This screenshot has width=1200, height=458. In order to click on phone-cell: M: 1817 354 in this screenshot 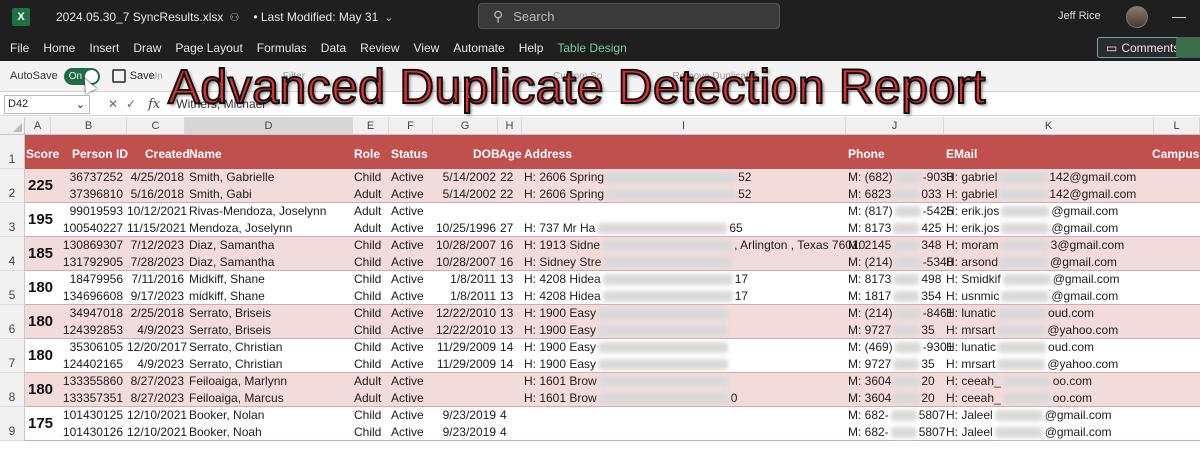, I will do `click(896, 296)`.